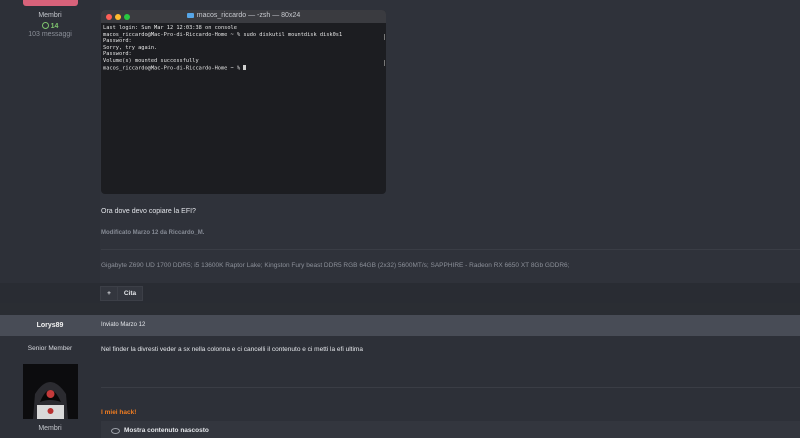  Describe the element at coordinates (50, 15) in the screenshot. I see `author-group: Membri` at that location.